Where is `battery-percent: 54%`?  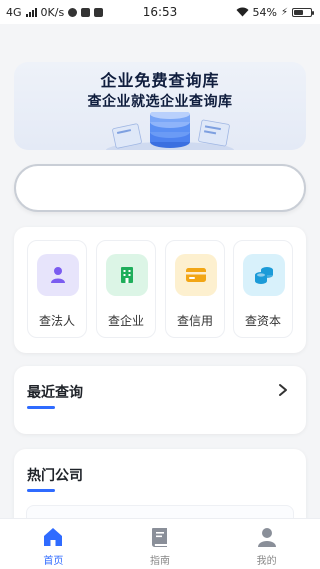 battery-percent: 54% is located at coordinates (264, 12).